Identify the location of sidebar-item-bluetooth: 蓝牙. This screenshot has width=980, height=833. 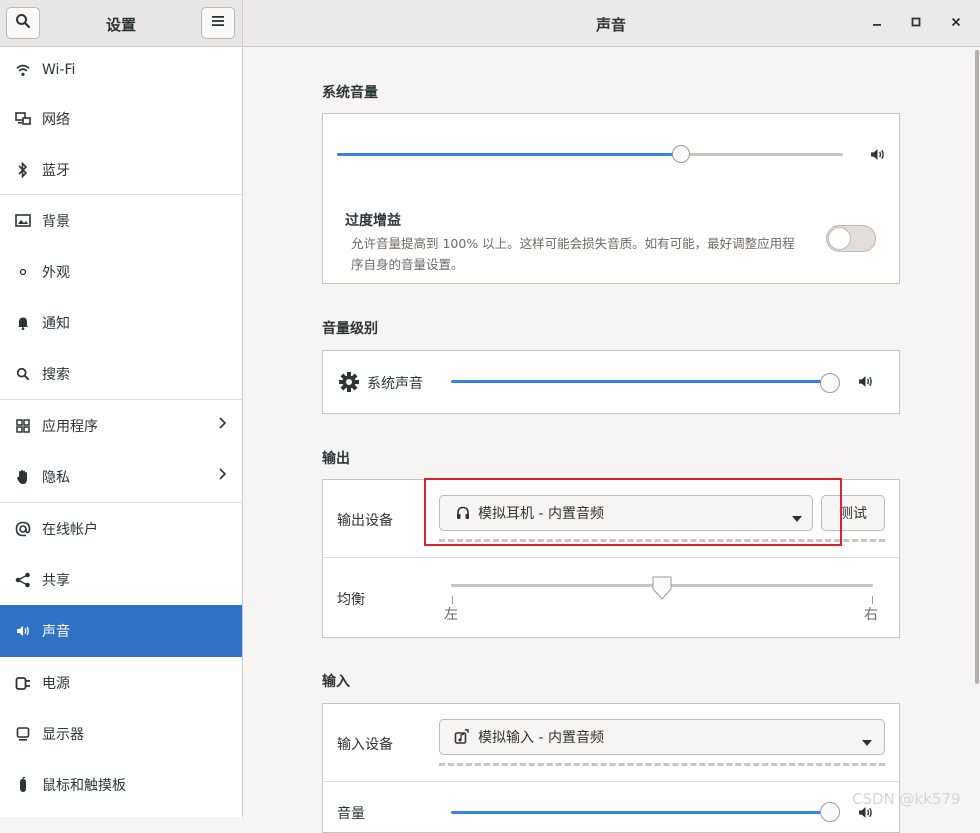
(121, 169).